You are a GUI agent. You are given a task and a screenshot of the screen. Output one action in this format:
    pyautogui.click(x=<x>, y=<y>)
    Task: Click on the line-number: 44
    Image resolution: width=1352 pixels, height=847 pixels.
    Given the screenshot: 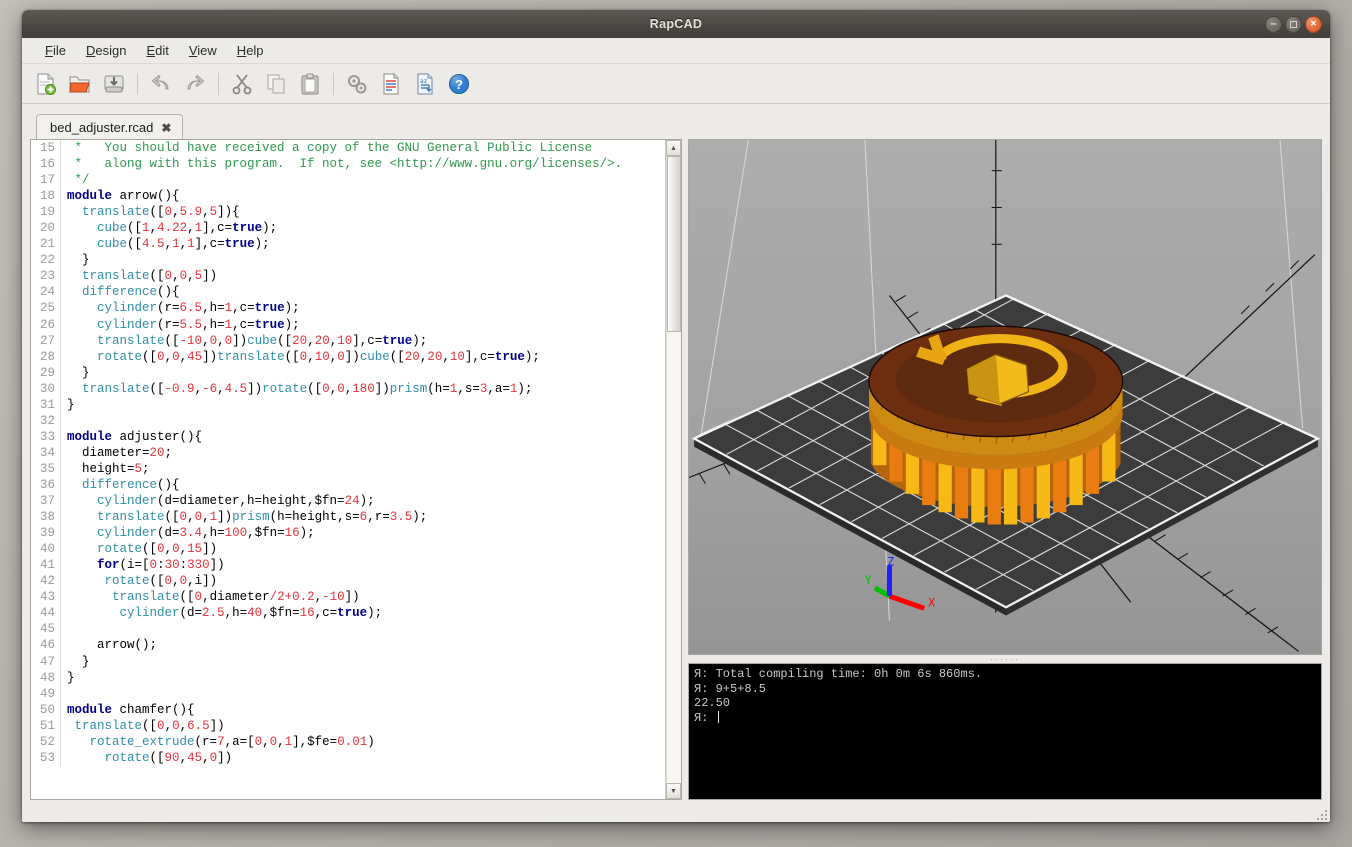 What is the action you would take?
    pyautogui.click(x=46, y=613)
    